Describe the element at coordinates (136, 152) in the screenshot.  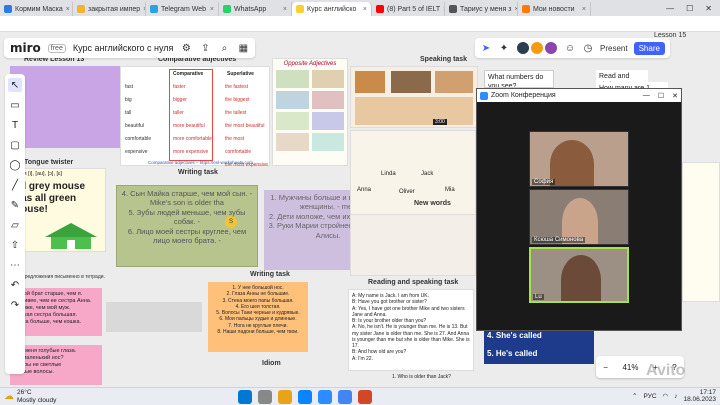
I see `table-cell: expensive` at that location.